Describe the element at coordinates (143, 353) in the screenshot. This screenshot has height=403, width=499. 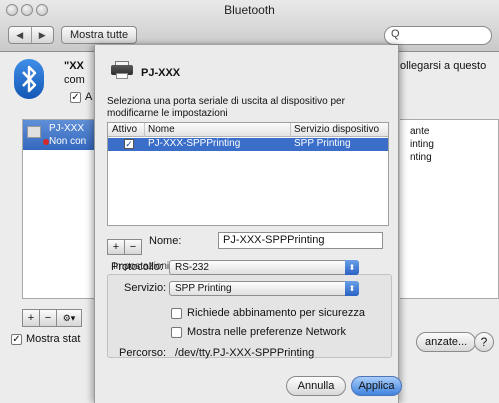
I see `path-label: Percorso:` at that location.